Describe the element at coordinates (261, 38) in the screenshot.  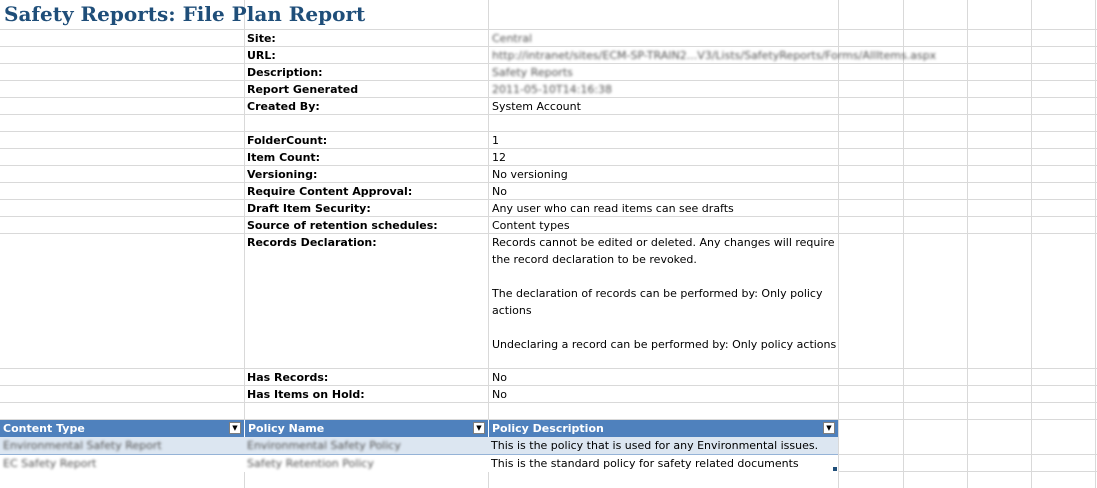
I see `site-label: Site:` at that location.